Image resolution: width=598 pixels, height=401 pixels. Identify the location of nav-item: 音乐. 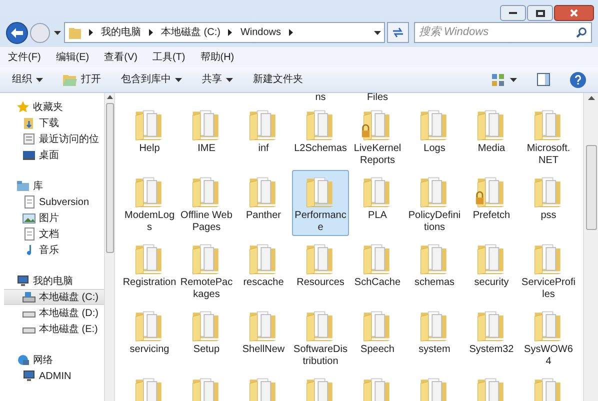
(54, 250).